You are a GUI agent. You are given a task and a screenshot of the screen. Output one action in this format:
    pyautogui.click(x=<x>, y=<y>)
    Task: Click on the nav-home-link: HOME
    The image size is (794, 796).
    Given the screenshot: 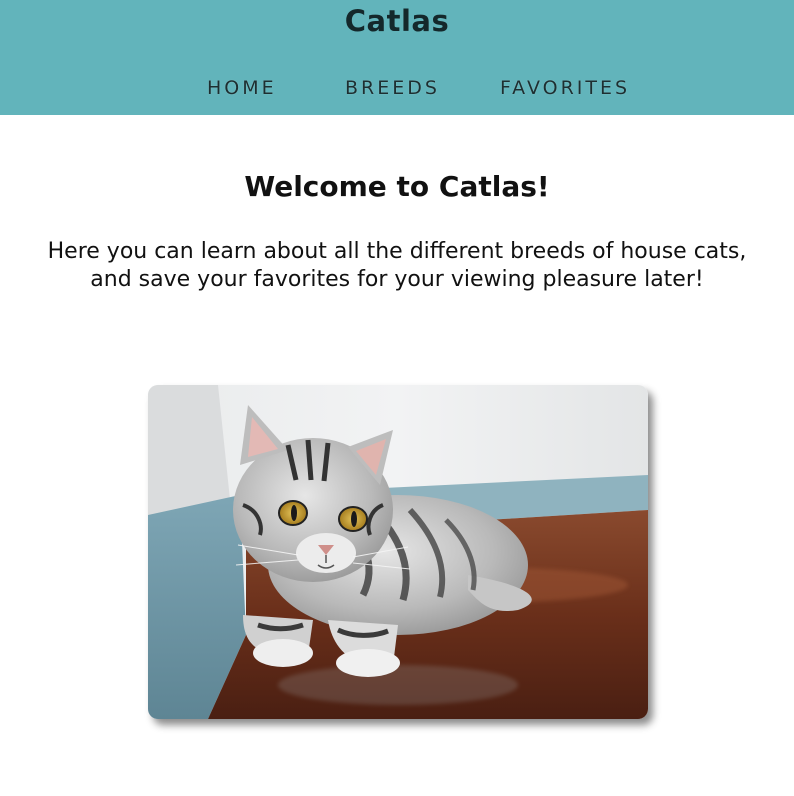 What is the action you would take?
    pyautogui.click(x=242, y=88)
    